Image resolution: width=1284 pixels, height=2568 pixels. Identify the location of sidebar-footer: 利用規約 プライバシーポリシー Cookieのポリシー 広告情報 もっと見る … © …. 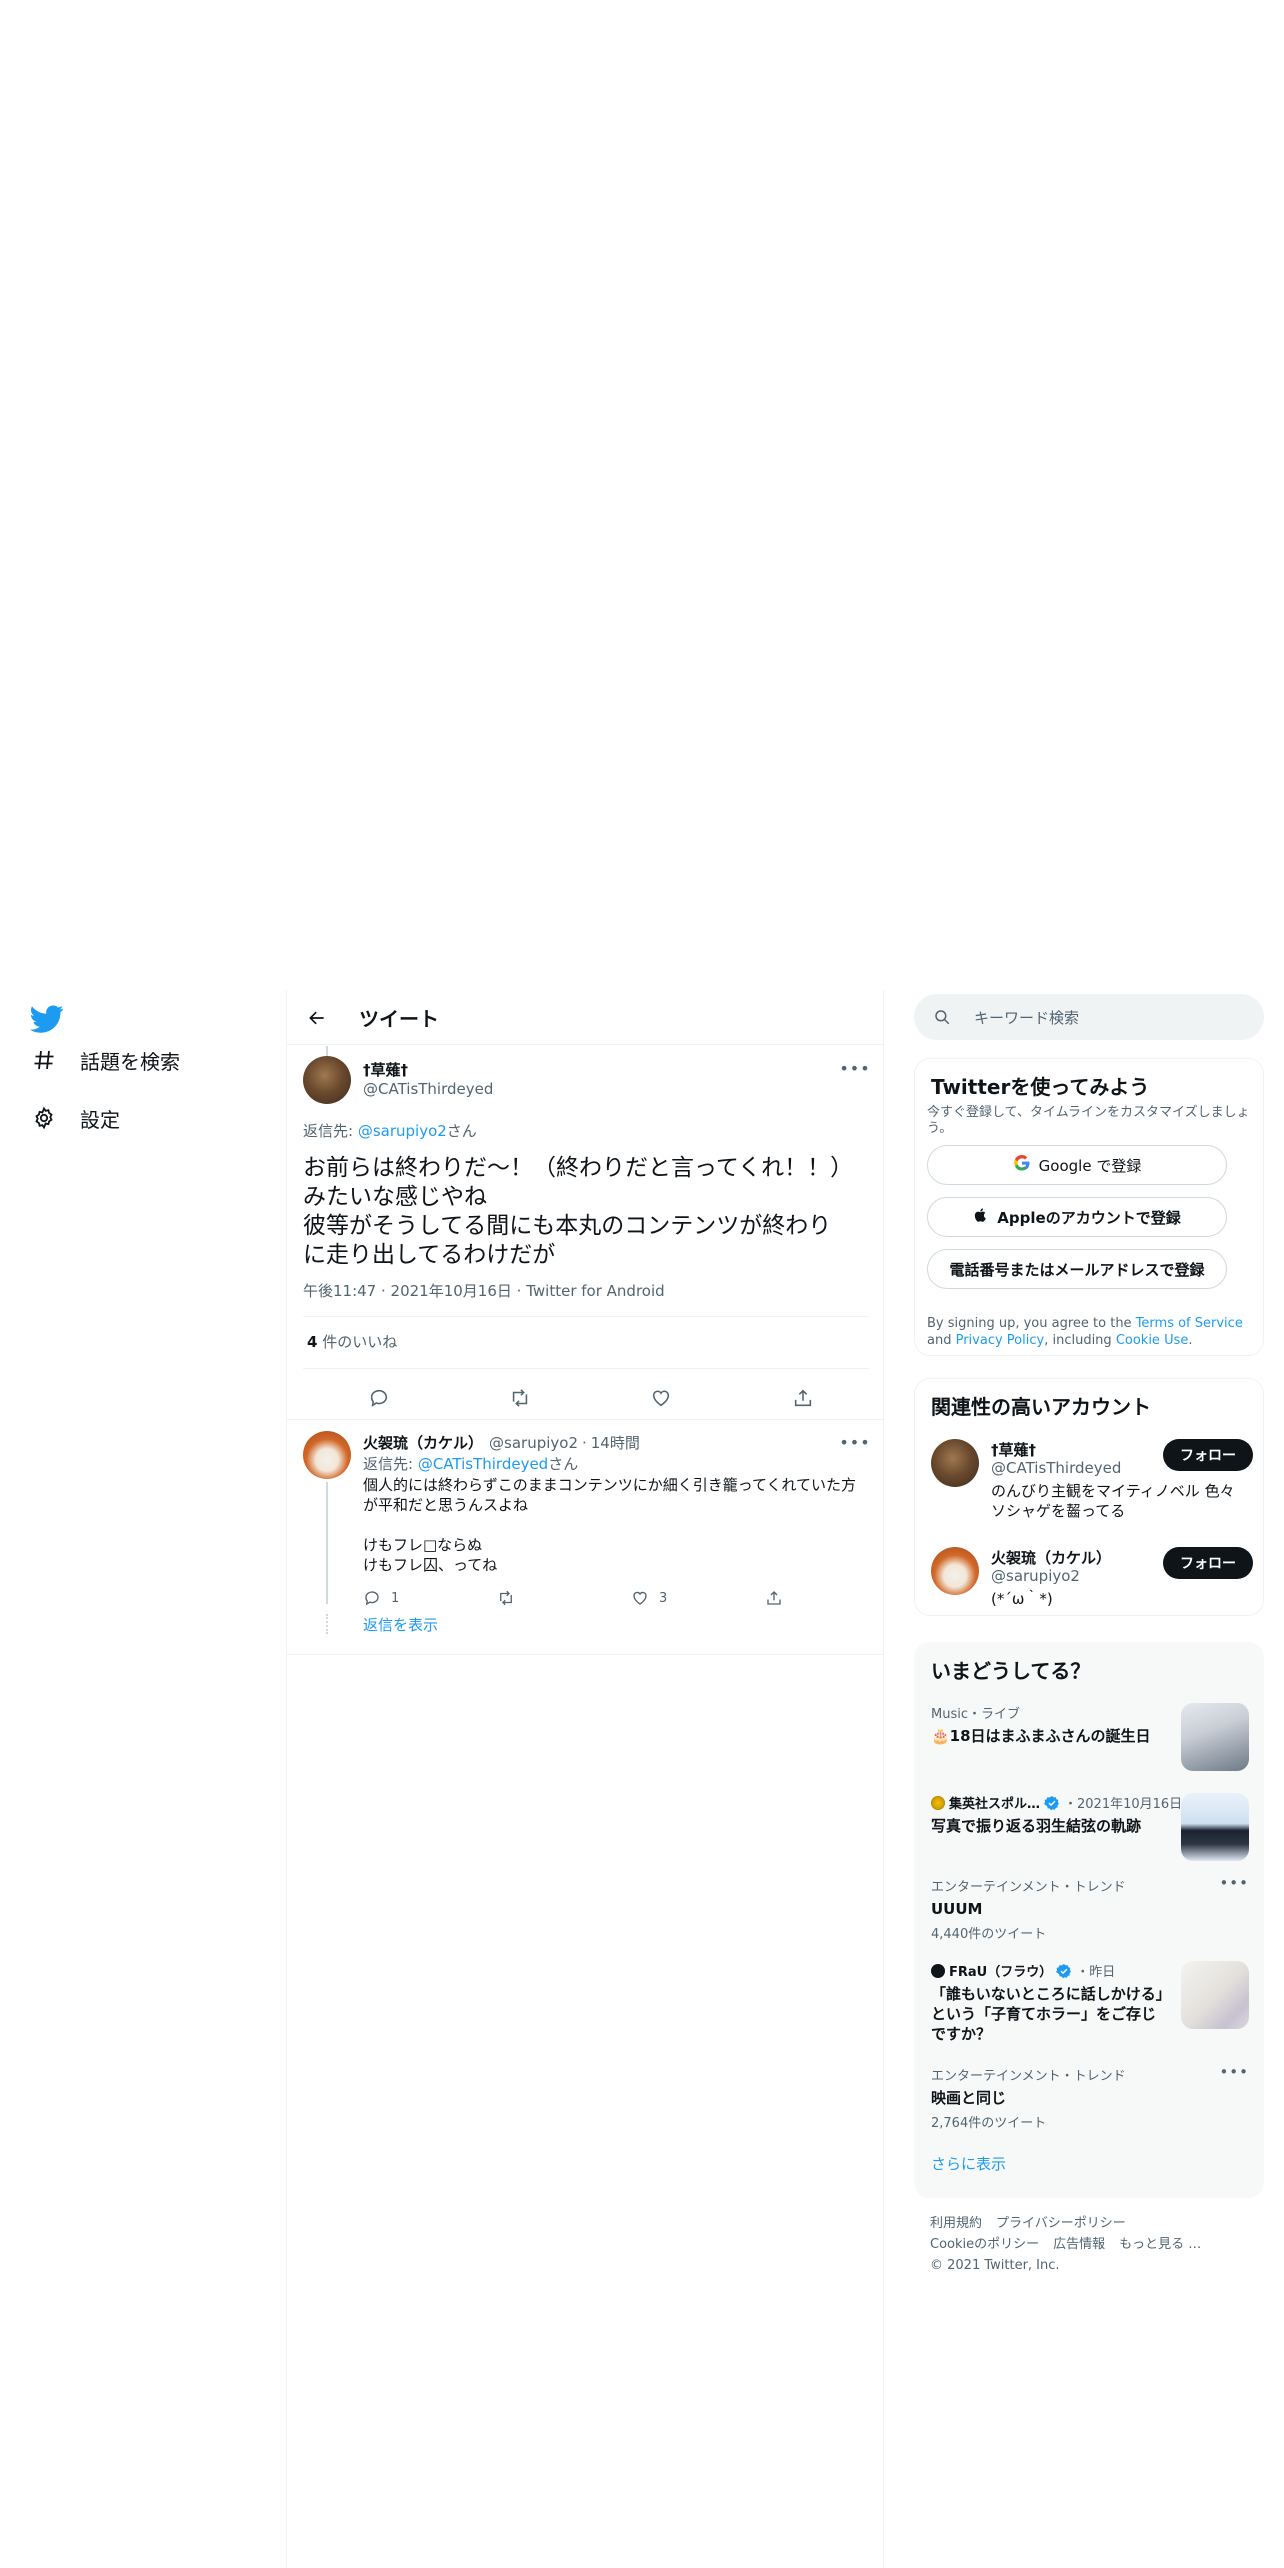
(1090, 2244).